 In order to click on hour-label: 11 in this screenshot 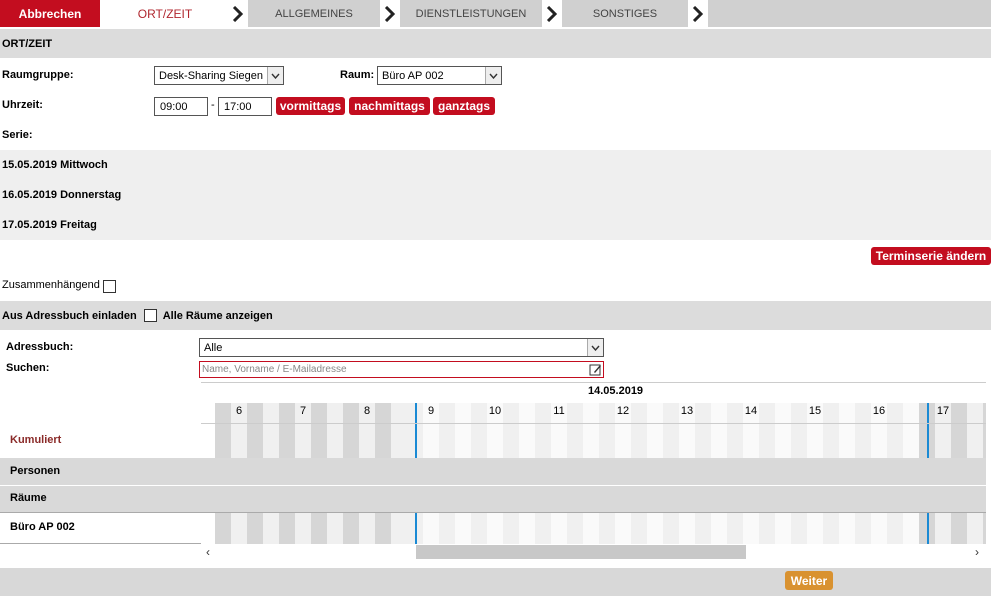, I will do `click(559, 411)`.